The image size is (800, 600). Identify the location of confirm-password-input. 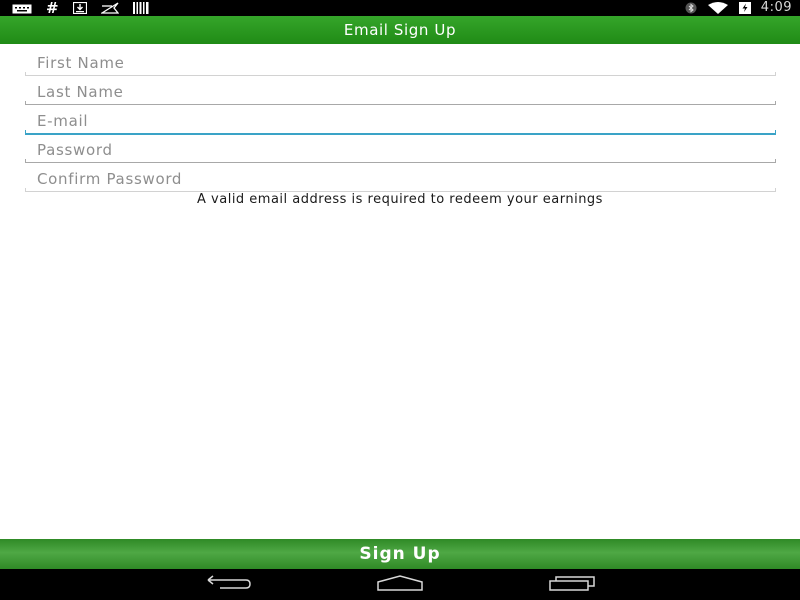
(400, 177).